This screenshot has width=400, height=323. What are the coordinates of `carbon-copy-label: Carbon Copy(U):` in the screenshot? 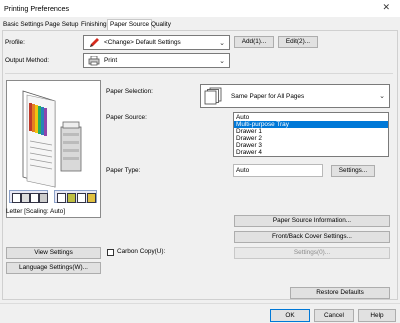 It's located at (141, 251).